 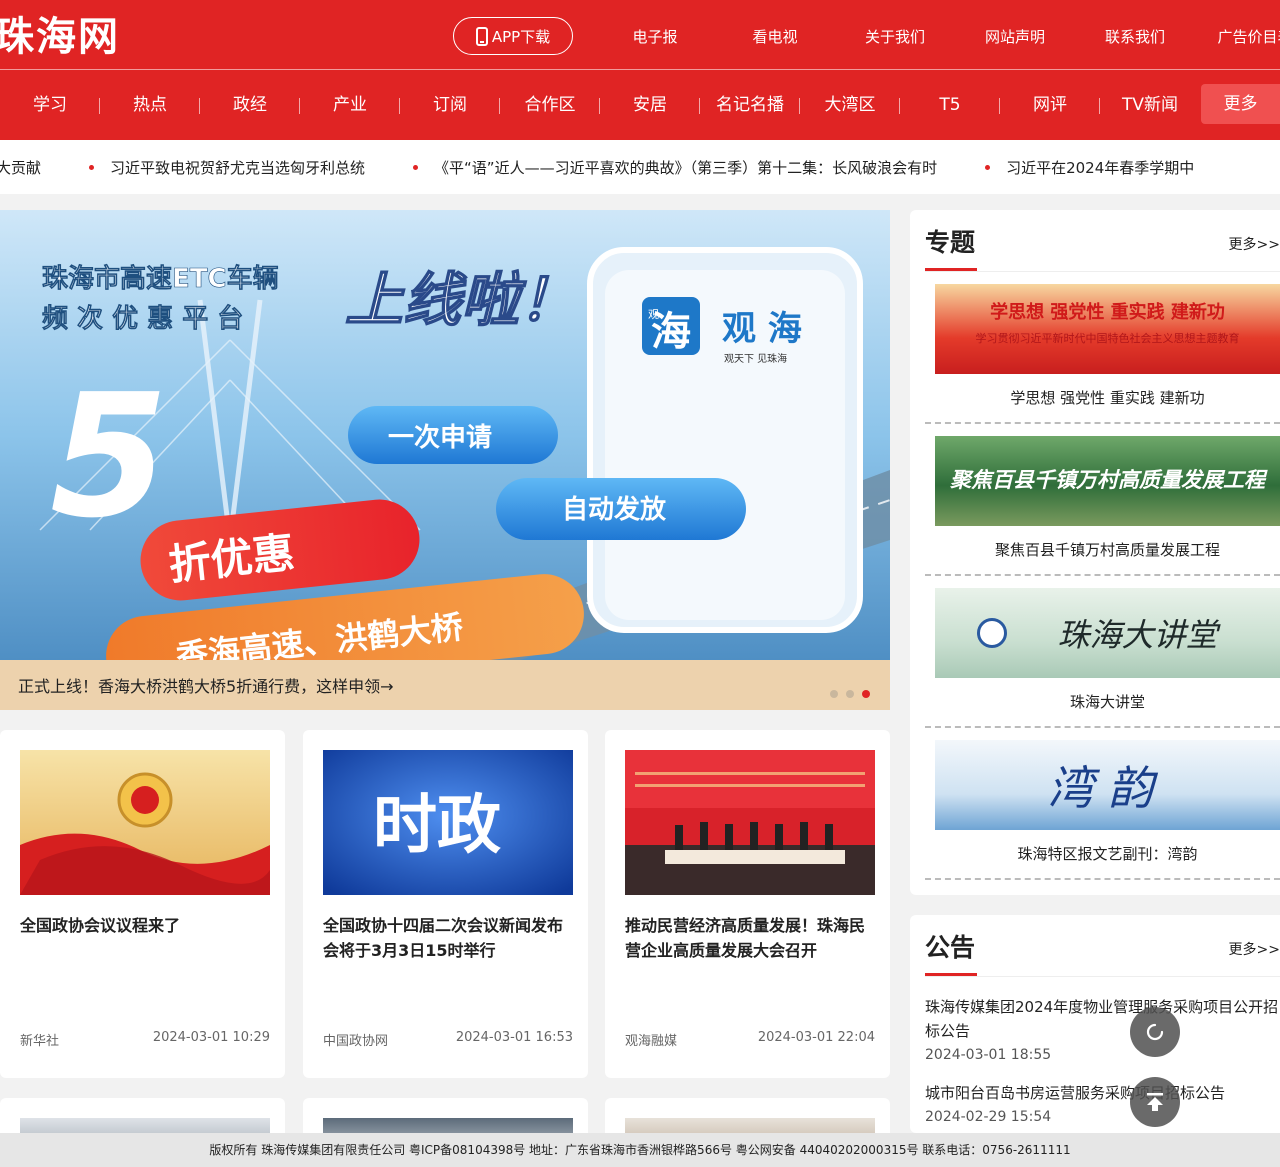 I want to click on topic-item: 聚焦百县千镇万村高质量发展工程 聚焦百县千镇万村高质量发展工程, so click(x=1102, y=500).